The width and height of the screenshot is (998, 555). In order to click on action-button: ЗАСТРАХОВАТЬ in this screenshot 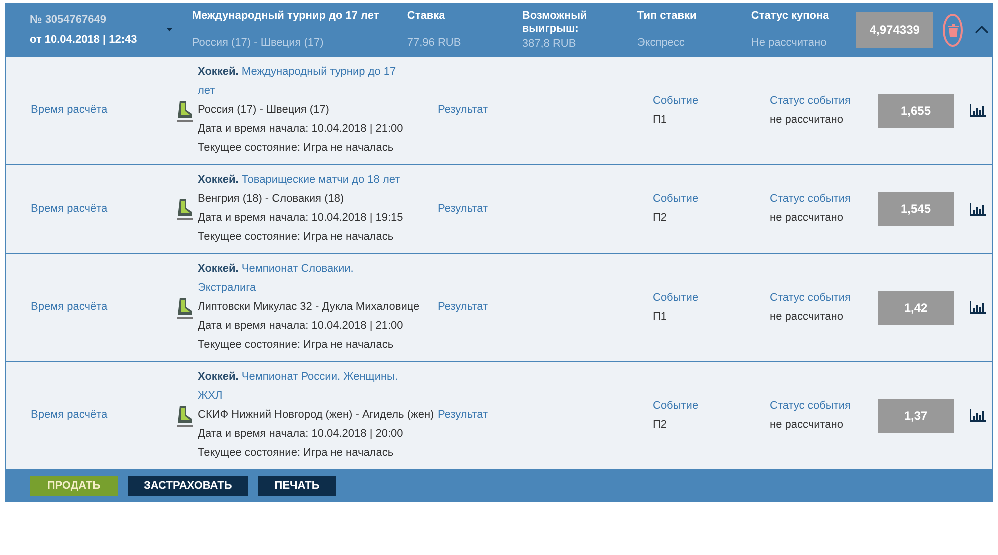, I will do `click(188, 486)`.